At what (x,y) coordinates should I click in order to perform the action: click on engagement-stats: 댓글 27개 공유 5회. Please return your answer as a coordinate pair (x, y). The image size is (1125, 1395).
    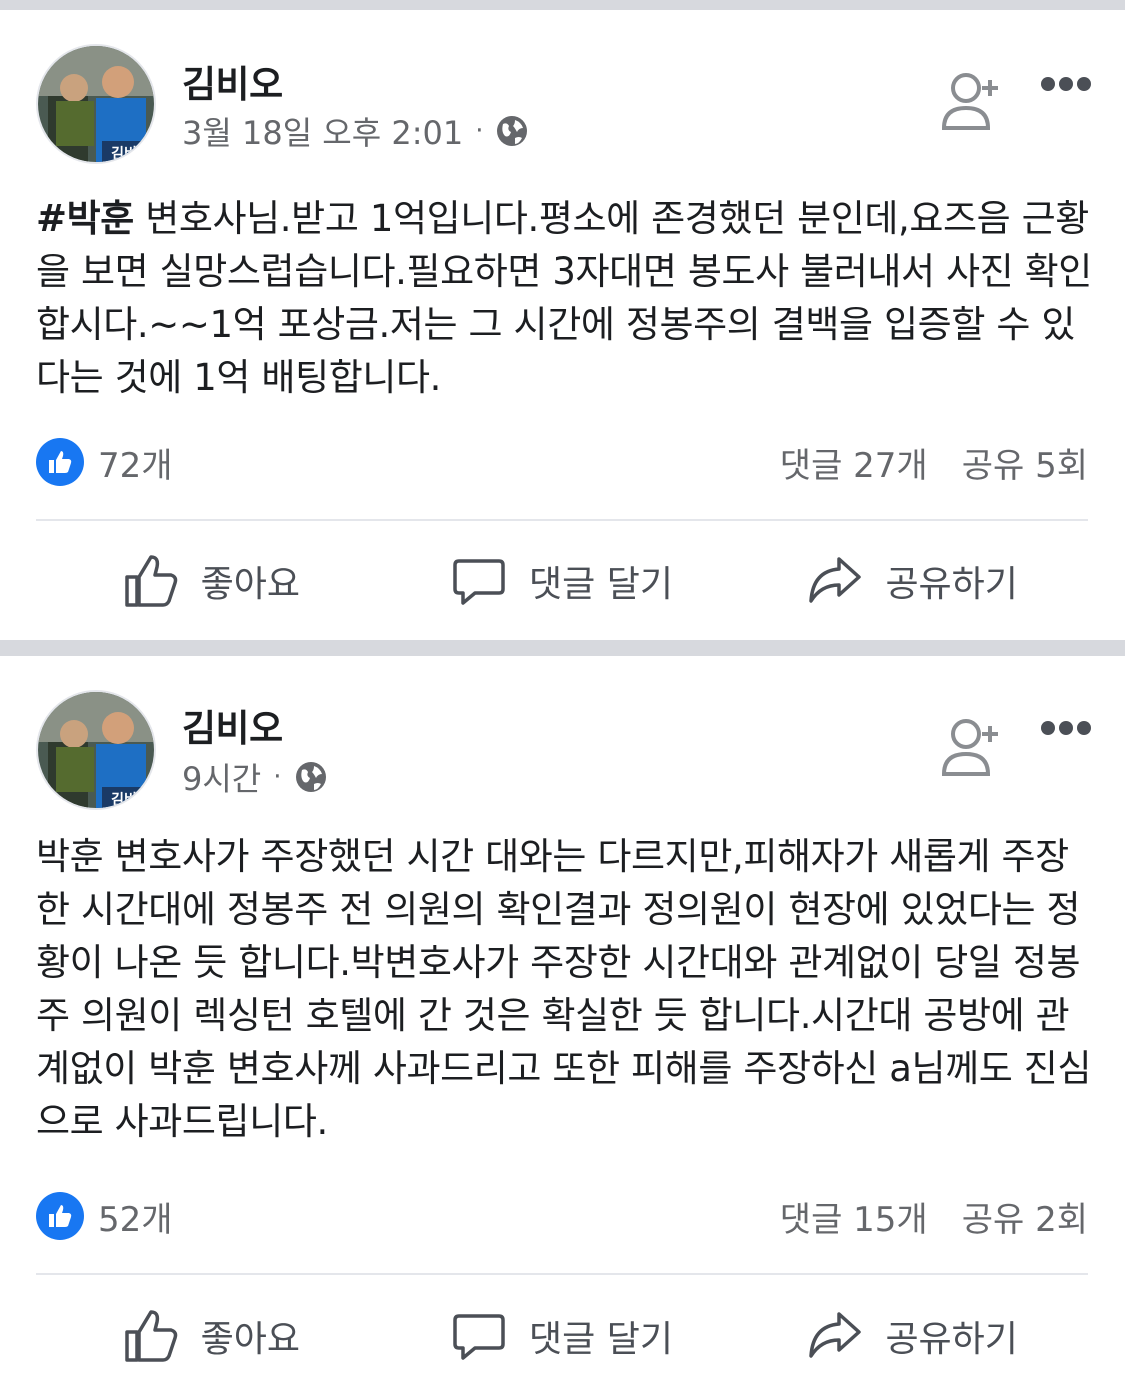
    Looking at the image, I should click on (934, 462).